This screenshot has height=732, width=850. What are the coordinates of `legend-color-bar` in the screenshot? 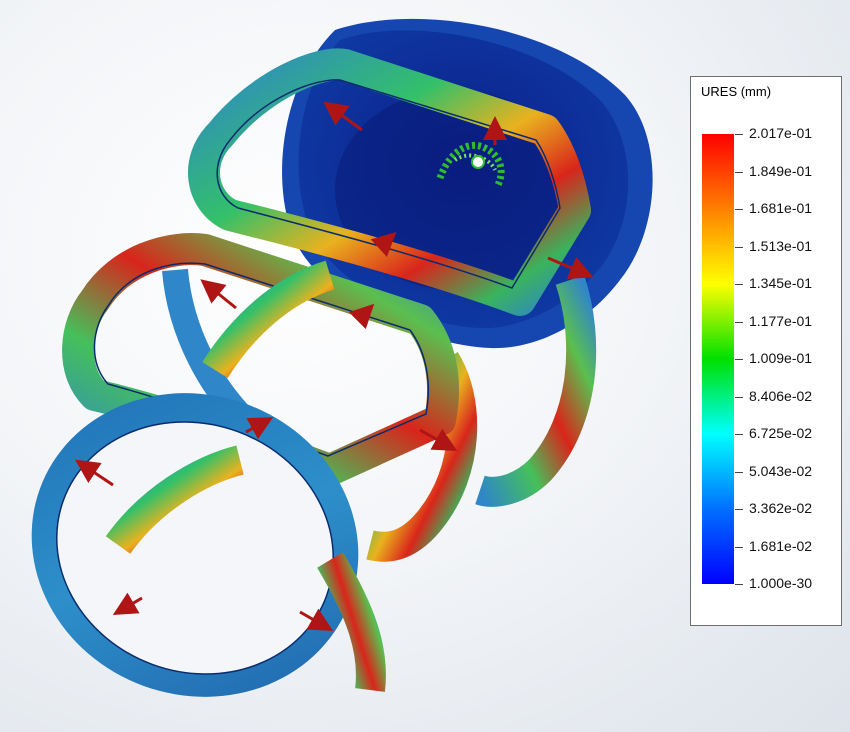 It's located at (718, 359).